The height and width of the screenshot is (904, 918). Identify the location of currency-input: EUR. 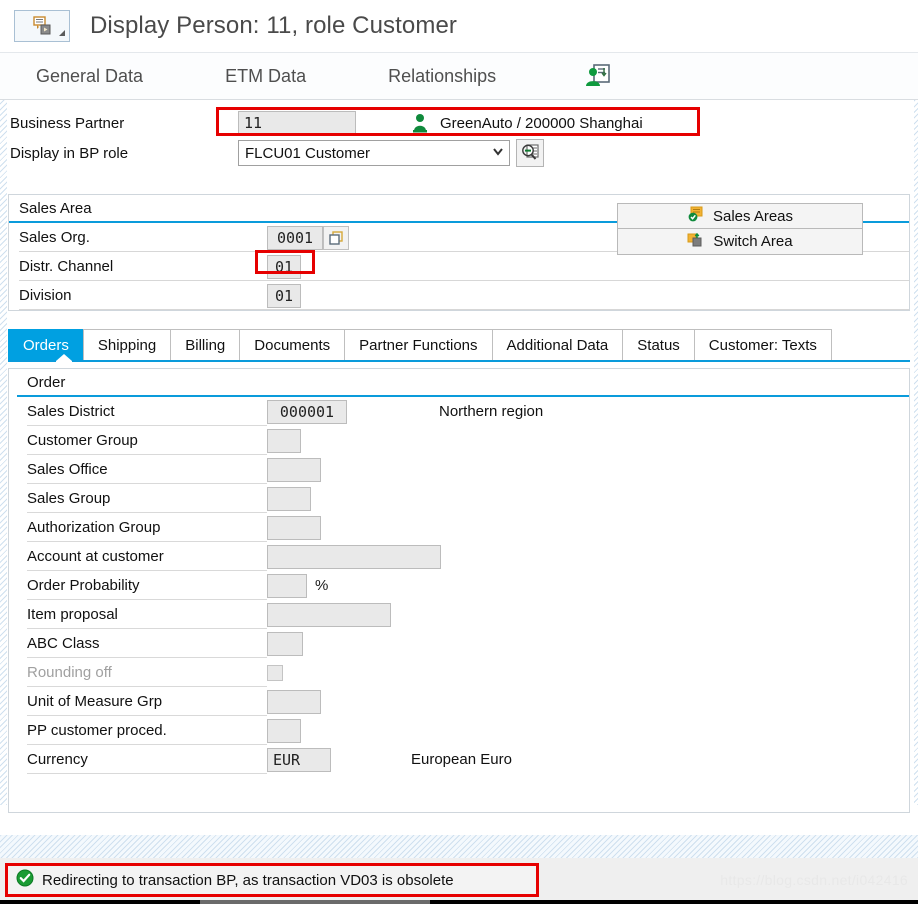
(299, 759).